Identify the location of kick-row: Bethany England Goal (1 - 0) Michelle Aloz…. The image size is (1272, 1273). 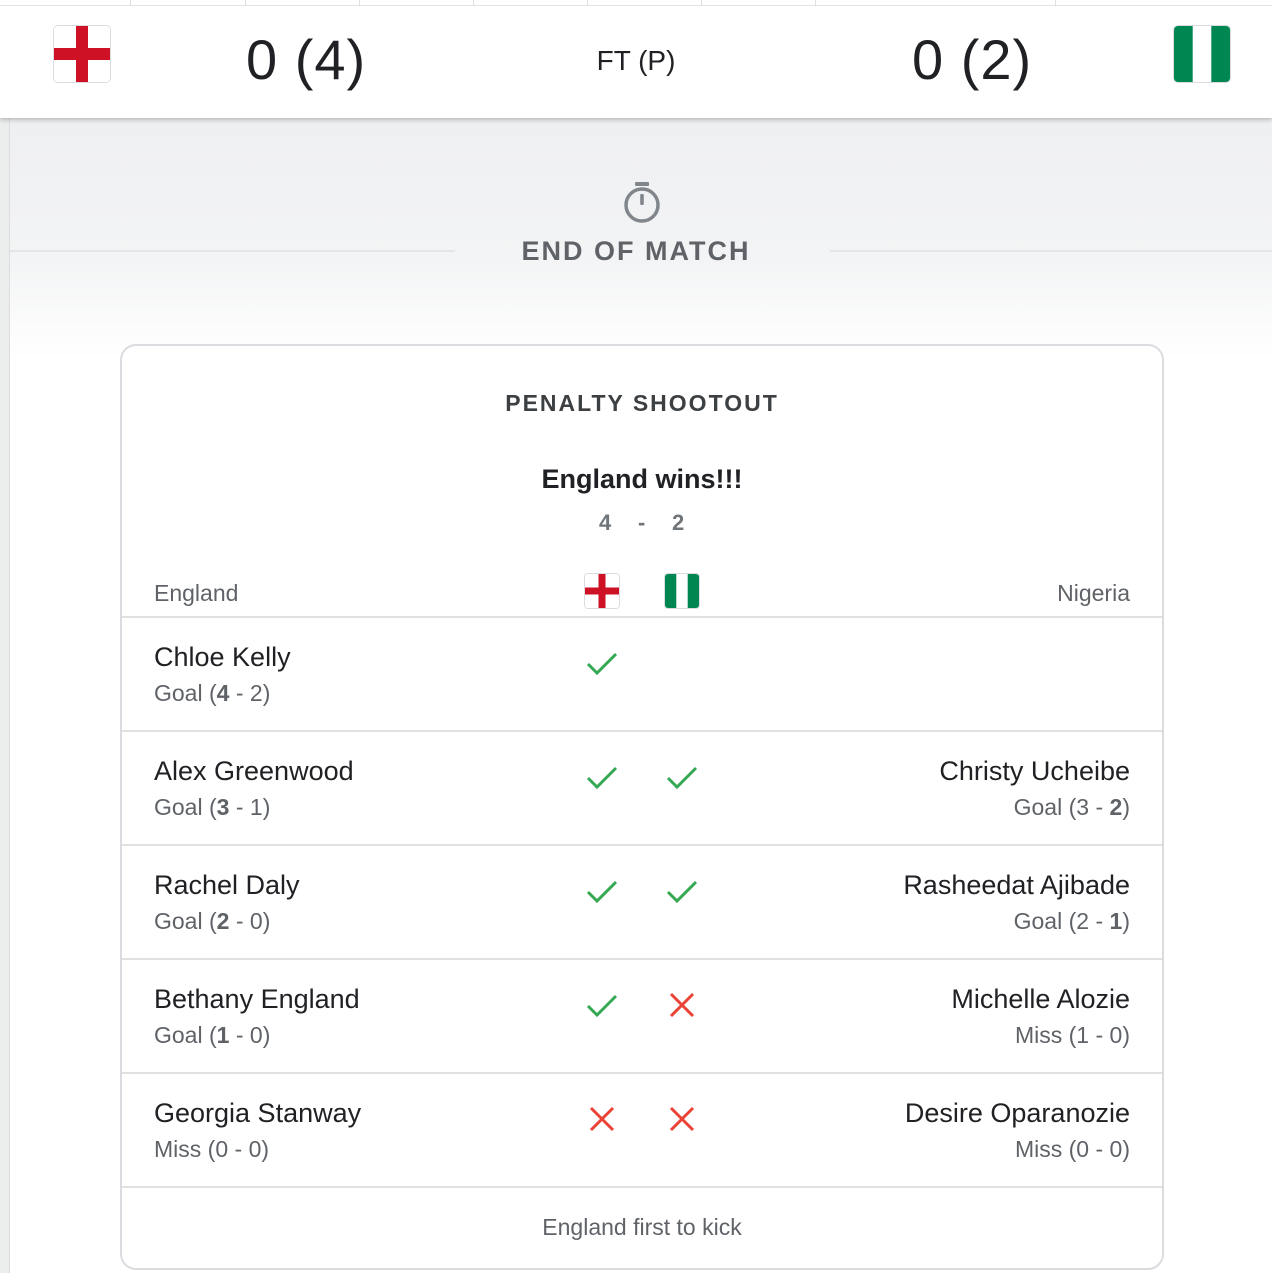
(642, 1015).